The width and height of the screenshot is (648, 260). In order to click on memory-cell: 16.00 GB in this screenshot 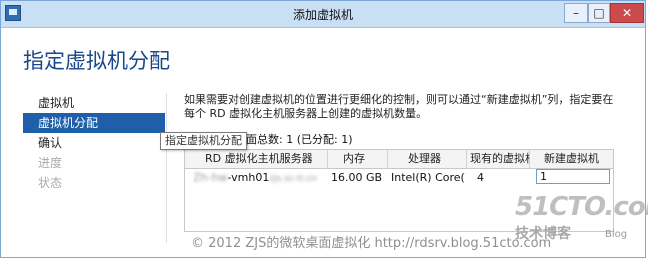, I will do `click(357, 177)`.